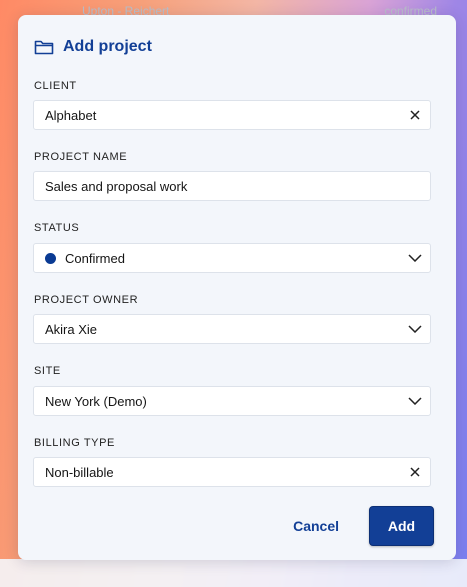  What do you see at coordinates (74, 443) in the screenshot?
I see `billing-type-label: BILLING TYPE` at bounding box center [74, 443].